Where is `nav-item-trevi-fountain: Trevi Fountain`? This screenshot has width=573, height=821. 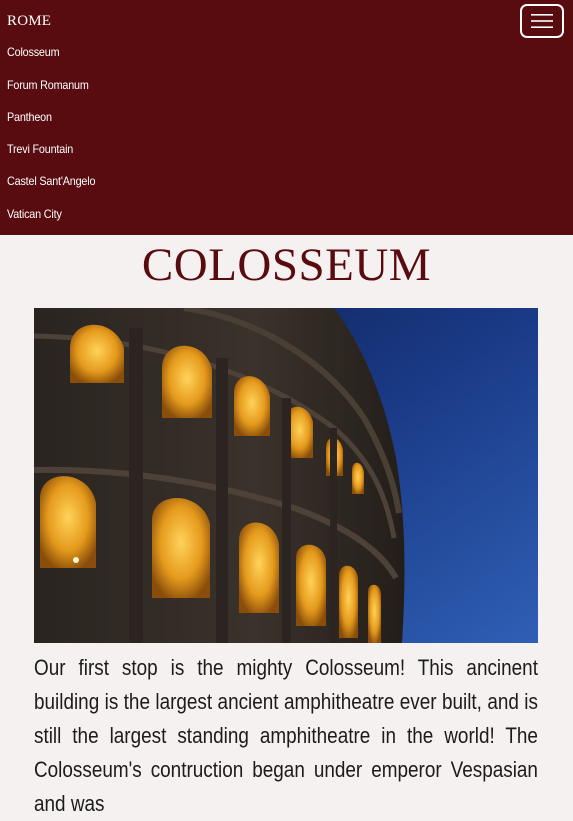 nav-item-trevi-fountain: Trevi Fountain is located at coordinates (40, 149).